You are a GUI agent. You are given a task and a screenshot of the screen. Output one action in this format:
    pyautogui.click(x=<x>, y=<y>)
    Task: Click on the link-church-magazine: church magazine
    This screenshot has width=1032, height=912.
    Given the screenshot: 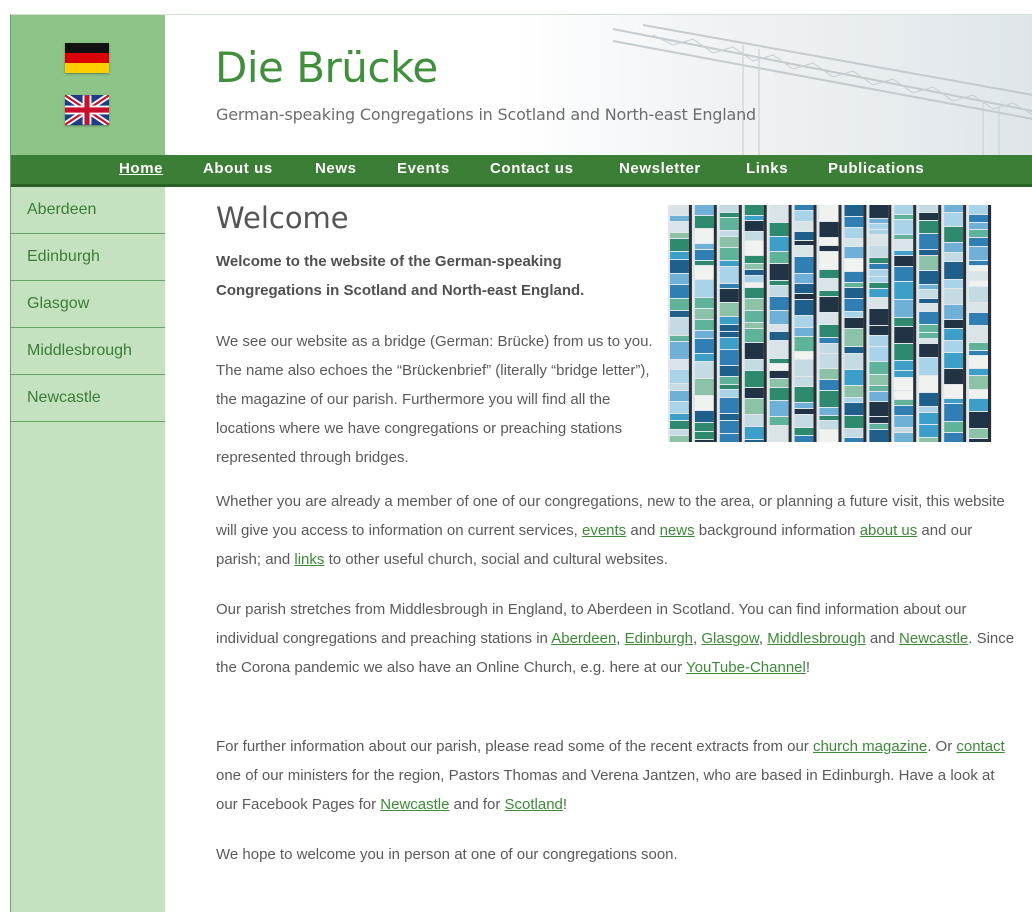 What is the action you would take?
    pyautogui.click(x=870, y=746)
    